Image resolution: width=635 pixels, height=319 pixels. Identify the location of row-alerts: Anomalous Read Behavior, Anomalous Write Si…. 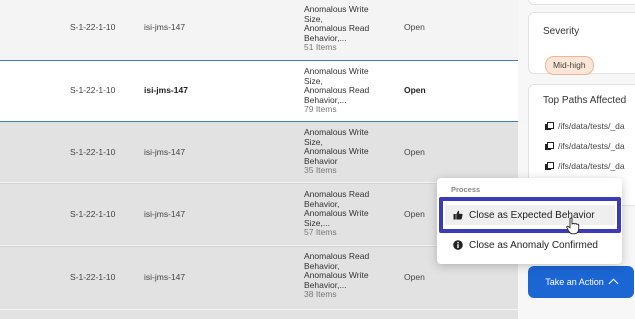
(337, 213).